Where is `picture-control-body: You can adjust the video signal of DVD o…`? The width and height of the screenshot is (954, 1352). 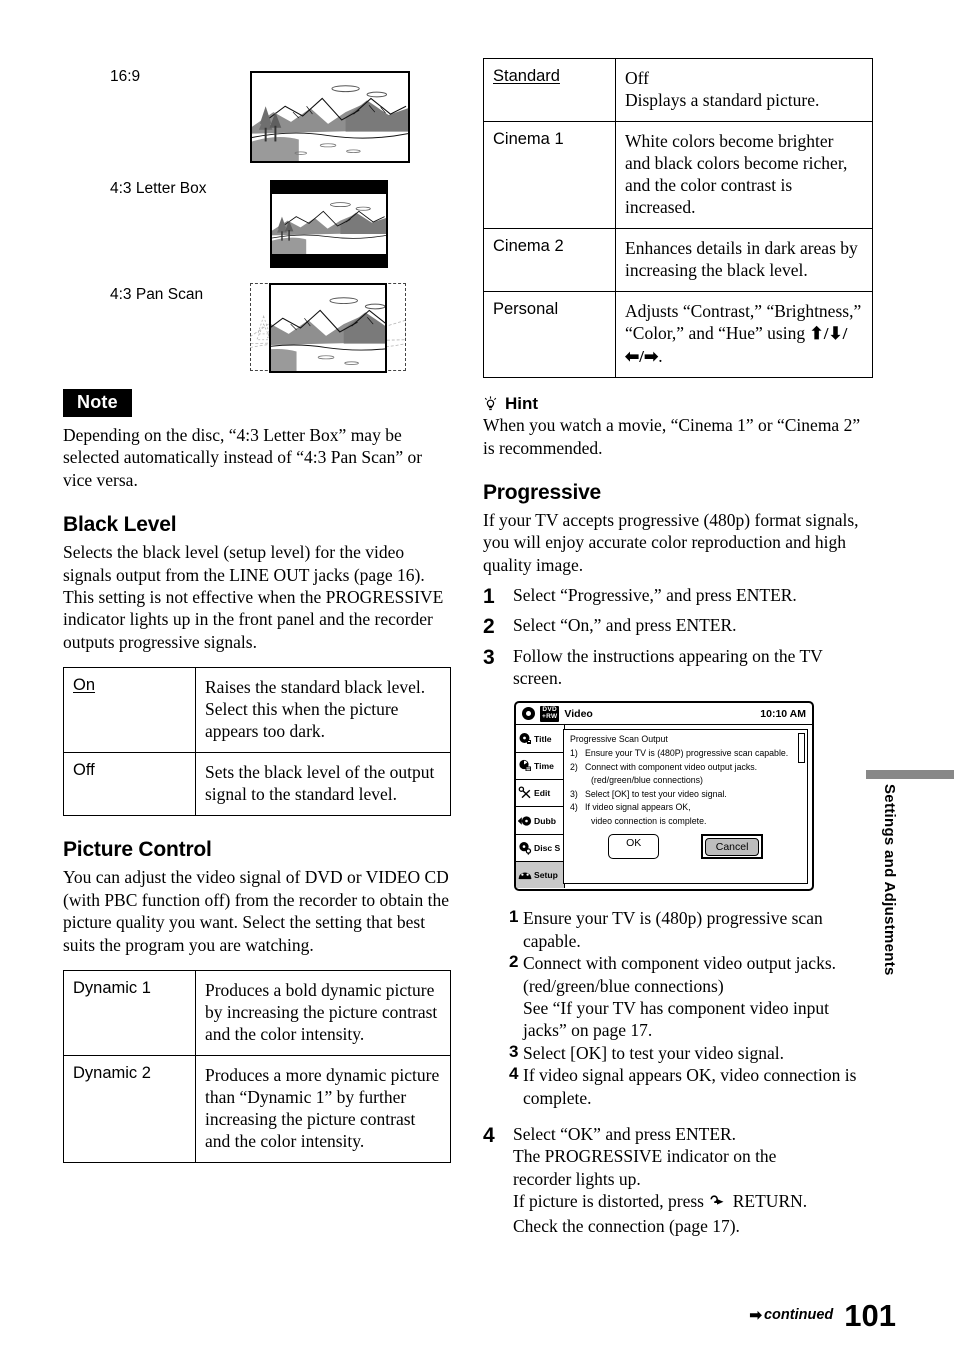 picture-control-body: You can adjust the video signal of DVD o… is located at coordinates (256, 911).